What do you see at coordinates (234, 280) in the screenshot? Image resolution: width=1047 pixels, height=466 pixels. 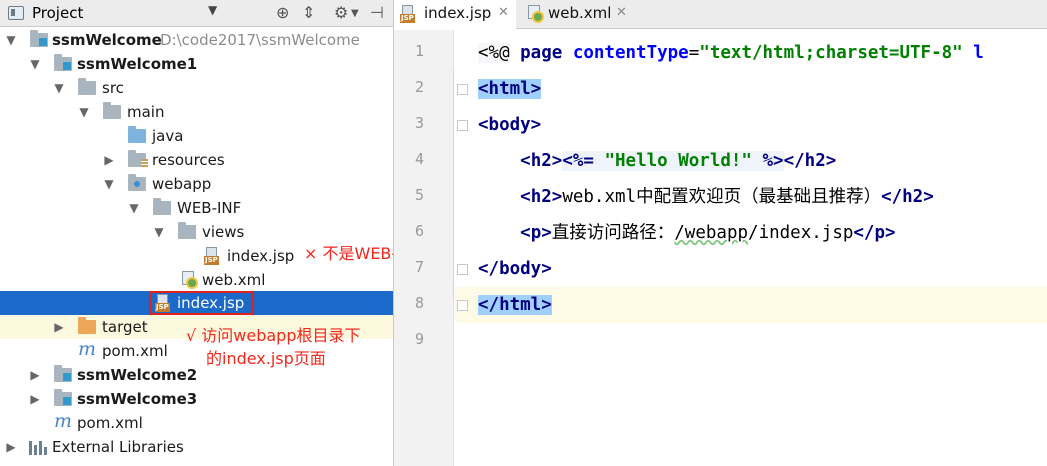 I see `tree-item-label: web.xml` at bounding box center [234, 280].